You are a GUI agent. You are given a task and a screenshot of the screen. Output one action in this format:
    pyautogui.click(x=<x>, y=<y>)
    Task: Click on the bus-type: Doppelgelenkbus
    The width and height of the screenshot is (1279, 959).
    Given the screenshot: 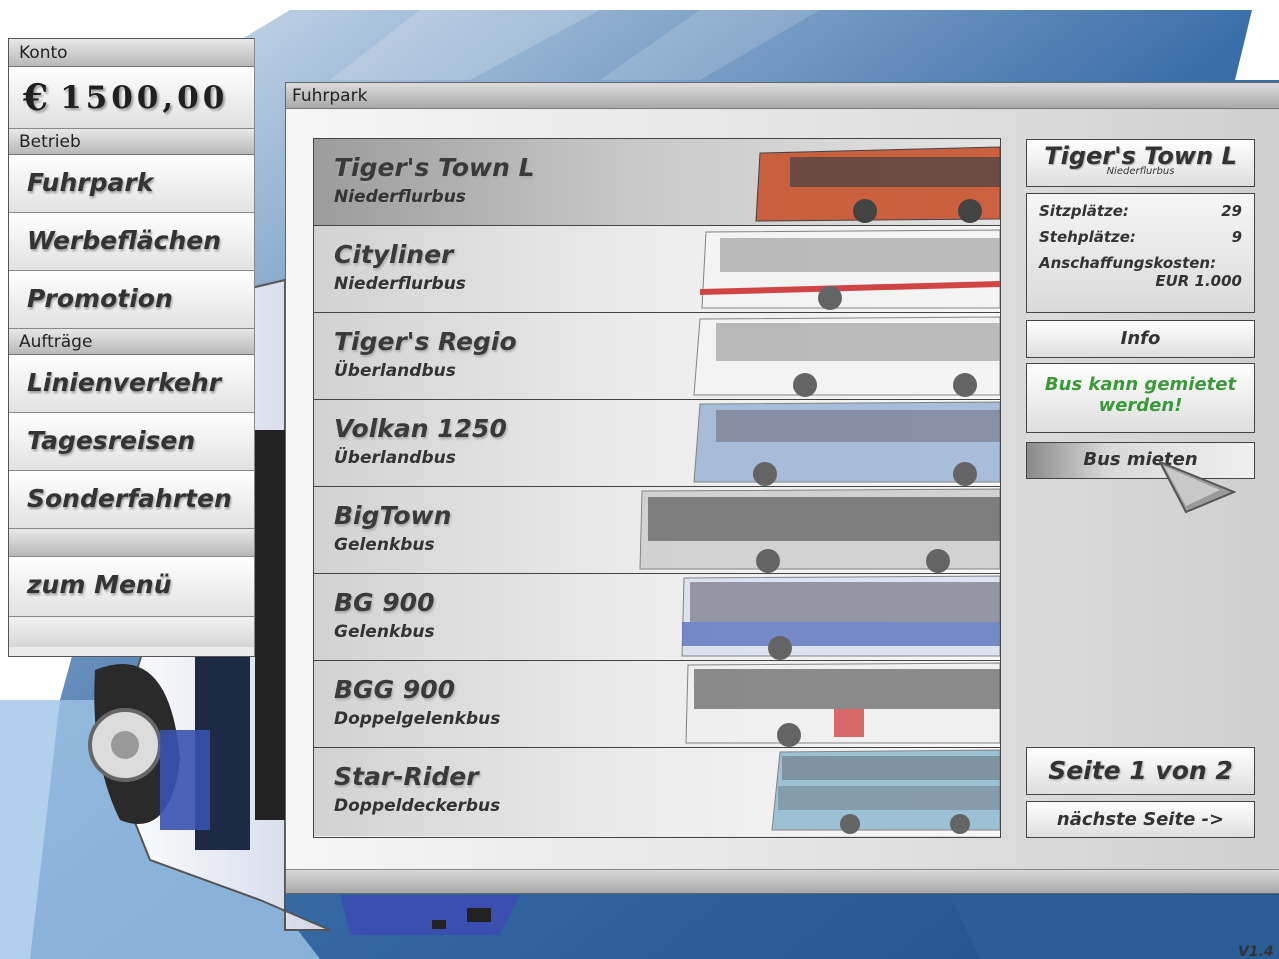 What is the action you would take?
    pyautogui.click(x=417, y=719)
    